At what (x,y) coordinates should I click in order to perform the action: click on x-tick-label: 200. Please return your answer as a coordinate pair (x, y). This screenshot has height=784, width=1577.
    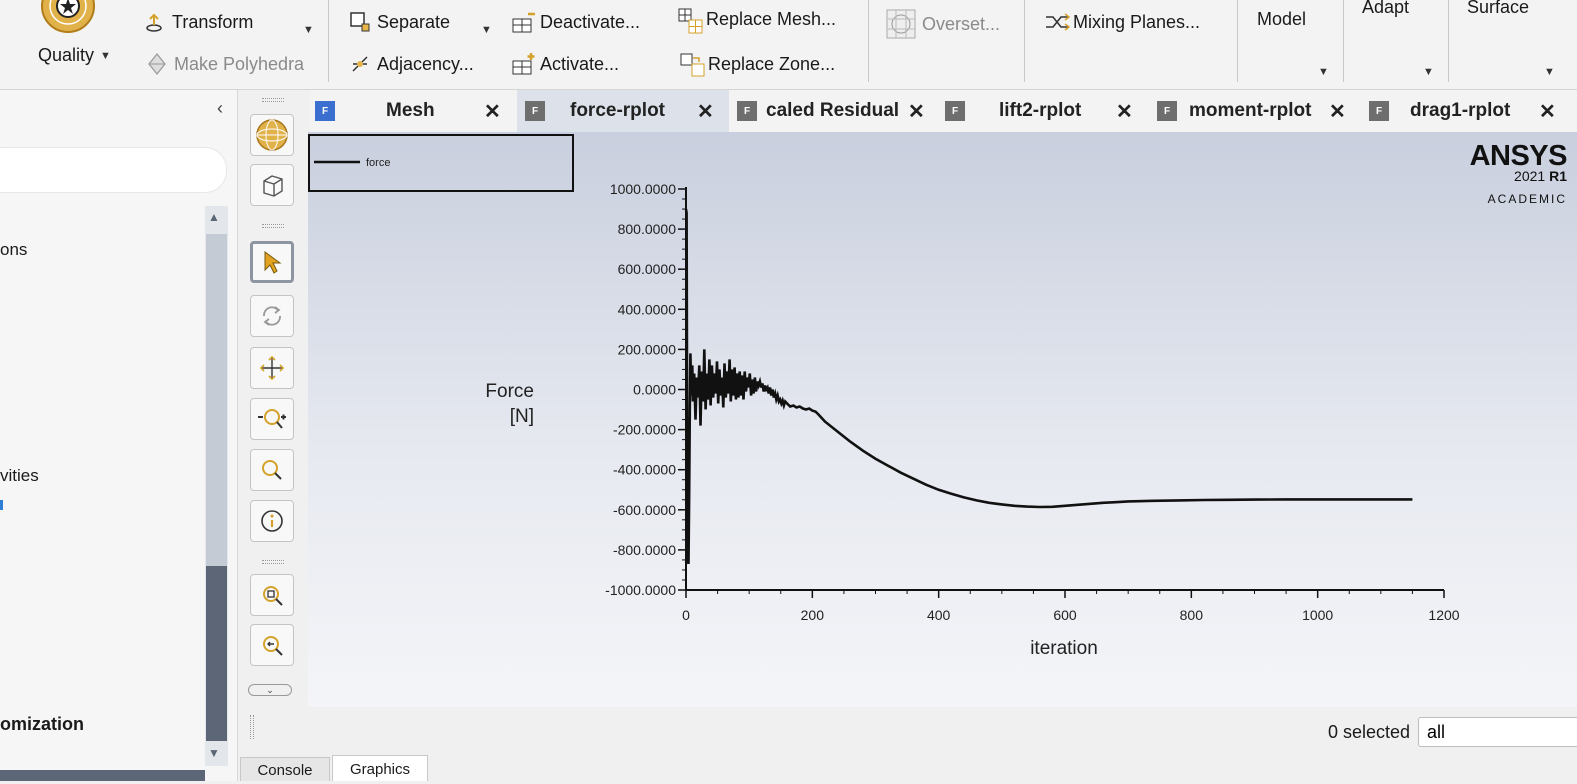
    Looking at the image, I should click on (813, 615).